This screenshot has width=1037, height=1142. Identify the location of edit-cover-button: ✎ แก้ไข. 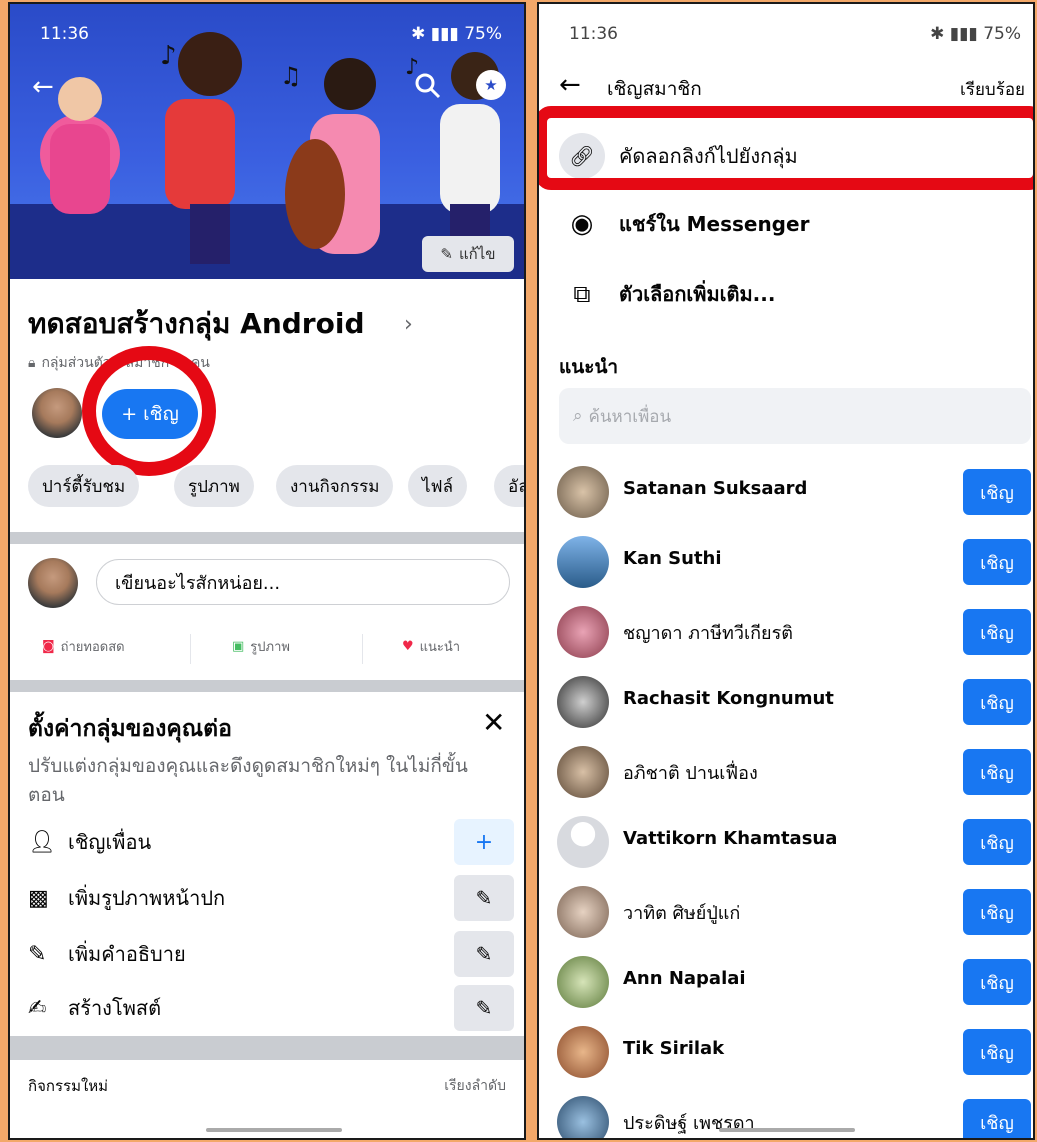
(468, 254).